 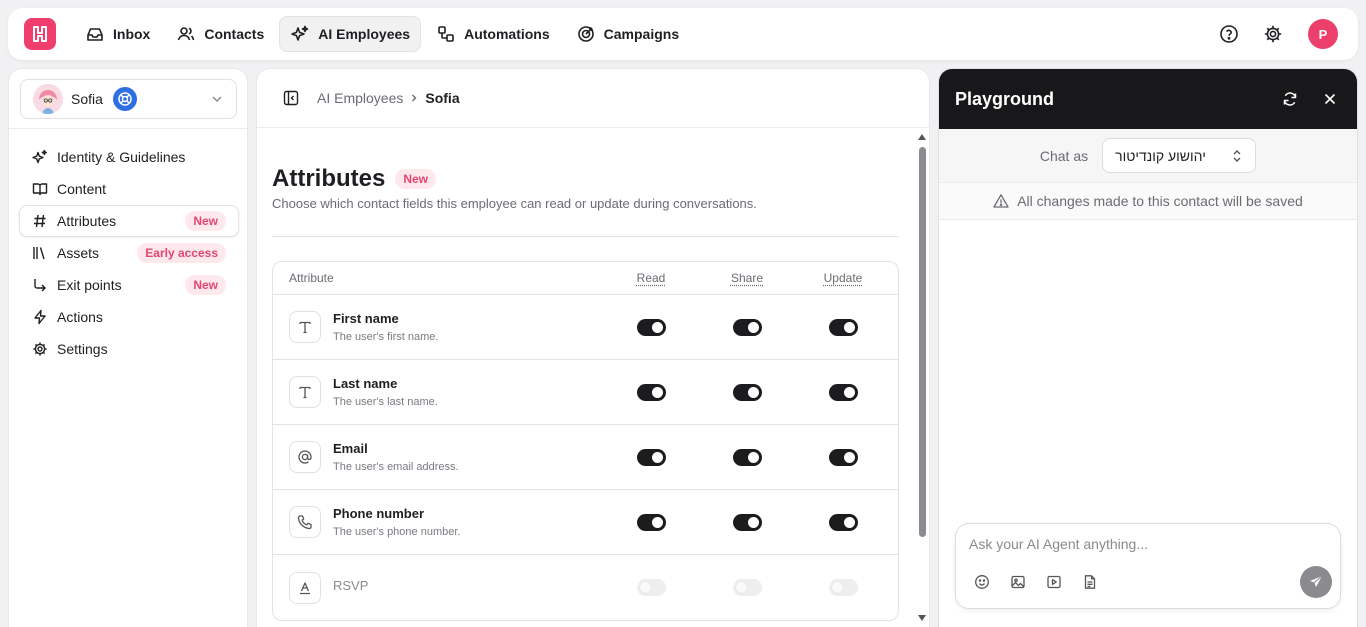 What do you see at coordinates (360, 98) in the screenshot?
I see `breadcrumb-parent: AI Employees` at bounding box center [360, 98].